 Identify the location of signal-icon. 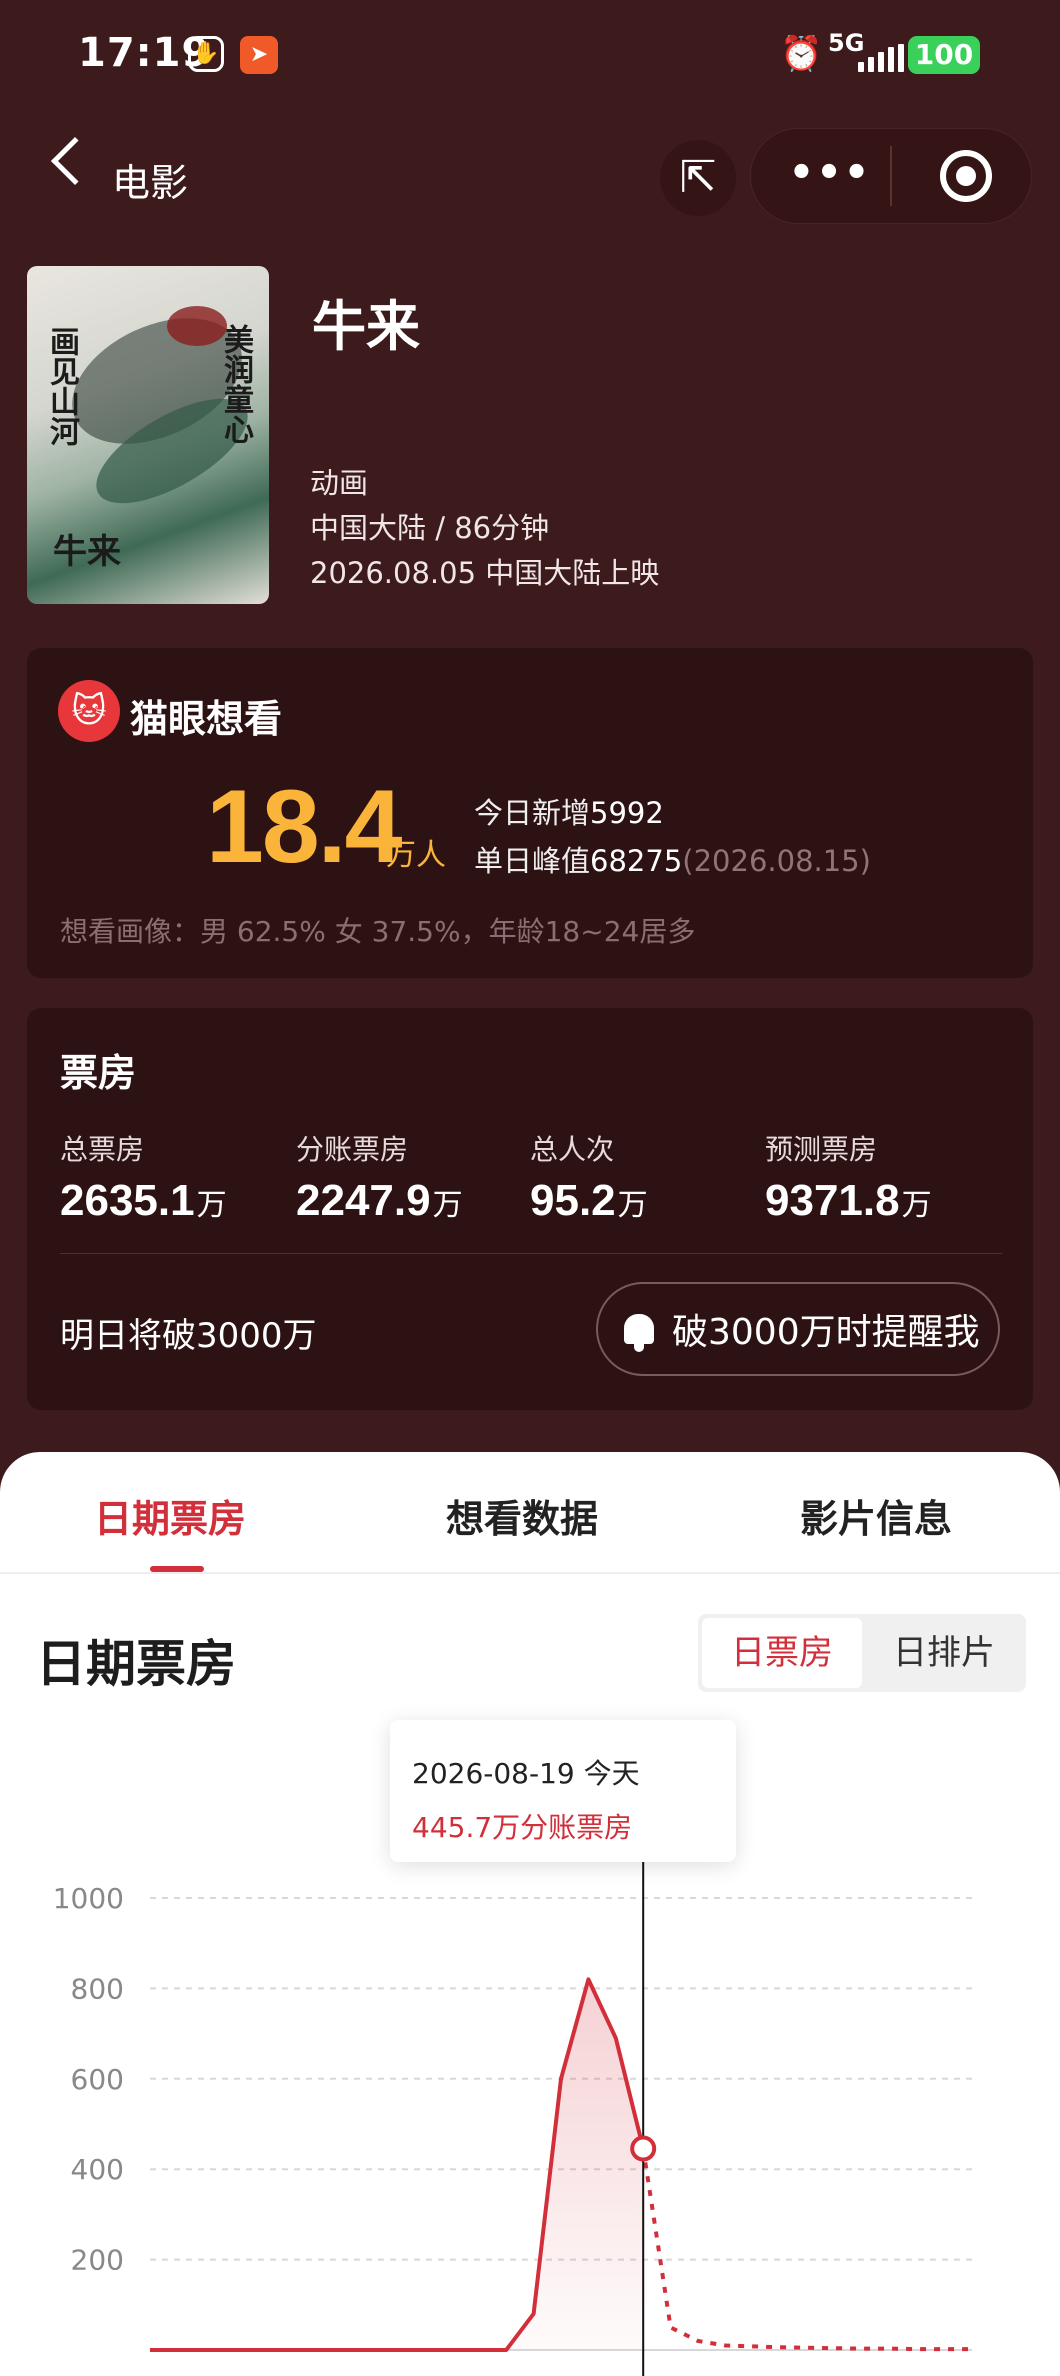
(881, 58).